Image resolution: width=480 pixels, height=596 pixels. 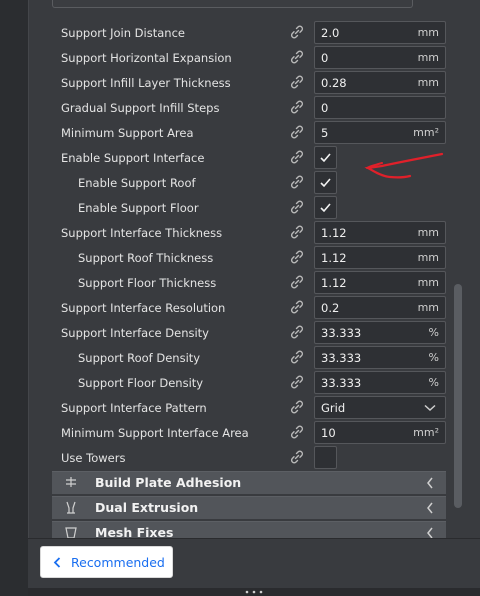 I want to click on category-label: Build Plate Adhesion, so click(x=168, y=482).